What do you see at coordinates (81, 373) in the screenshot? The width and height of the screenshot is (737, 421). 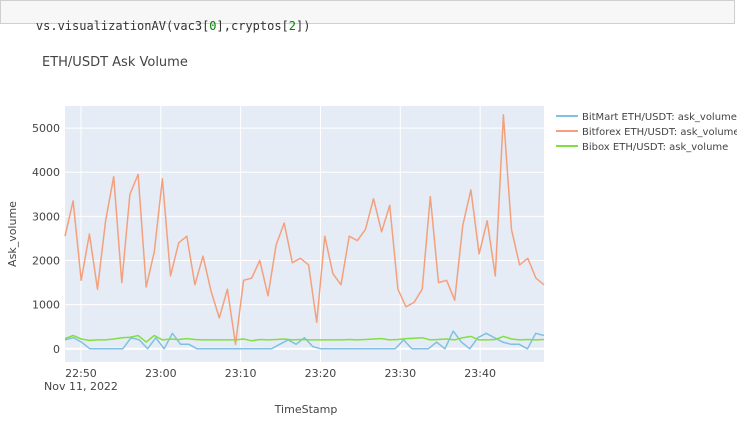 I see `x-tick-label: 22:50` at bounding box center [81, 373].